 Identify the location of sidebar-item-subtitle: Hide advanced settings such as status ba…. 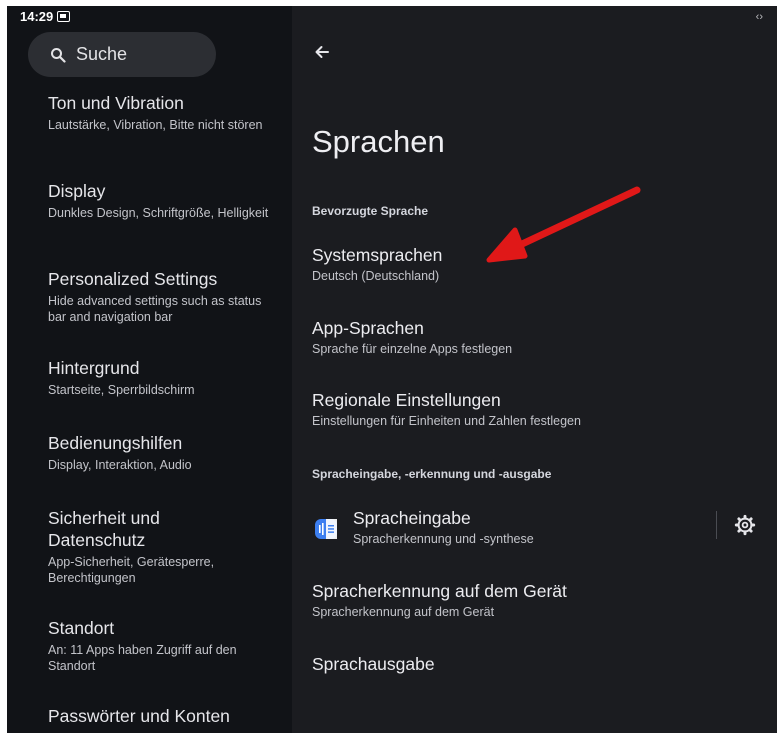
(155, 309).